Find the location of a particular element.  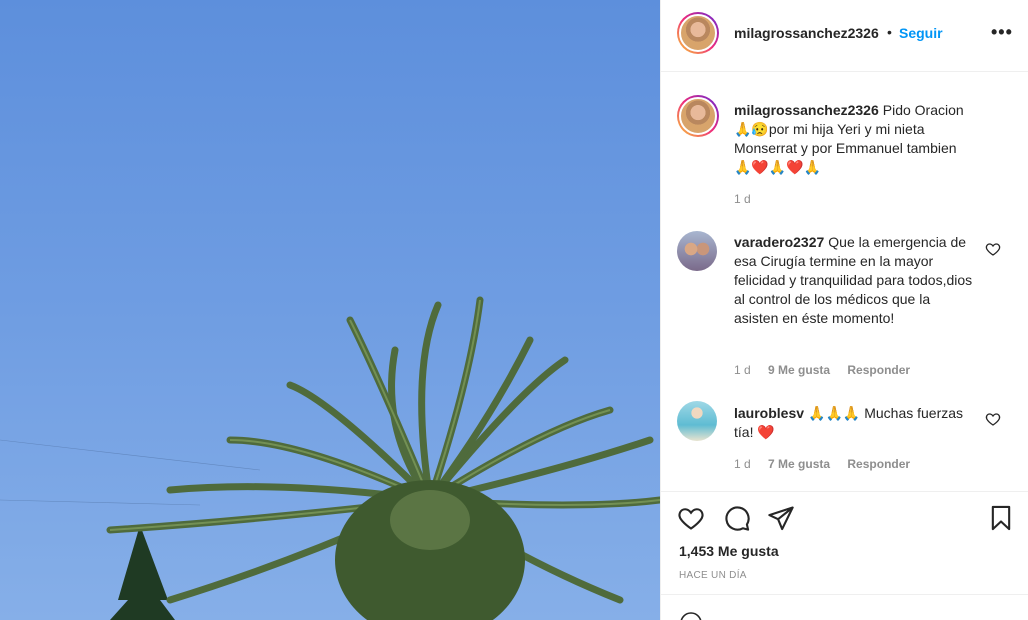

post-header: milagrossanchez2326 • Seguir ••• is located at coordinates (844, 36).